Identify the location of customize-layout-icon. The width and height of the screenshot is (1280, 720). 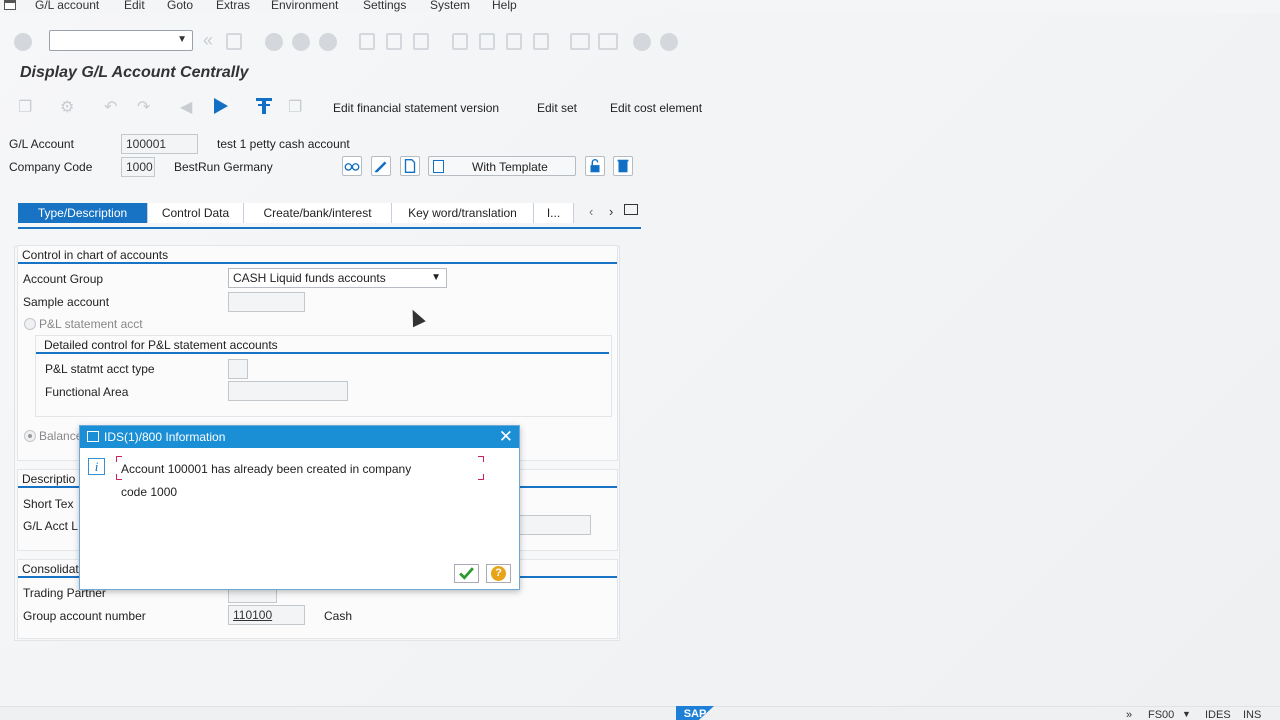
(669, 42).